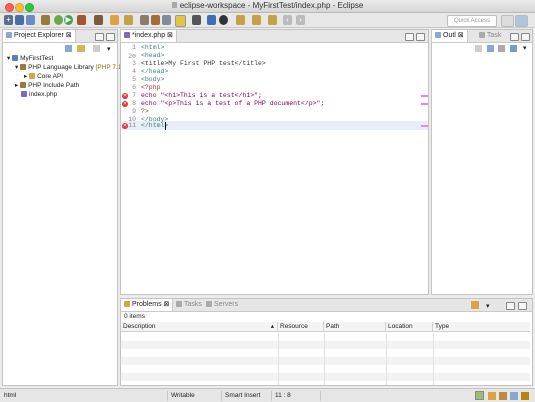  Describe the element at coordinates (409, 327) in the screenshot. I see `column-location: Location` at that location.